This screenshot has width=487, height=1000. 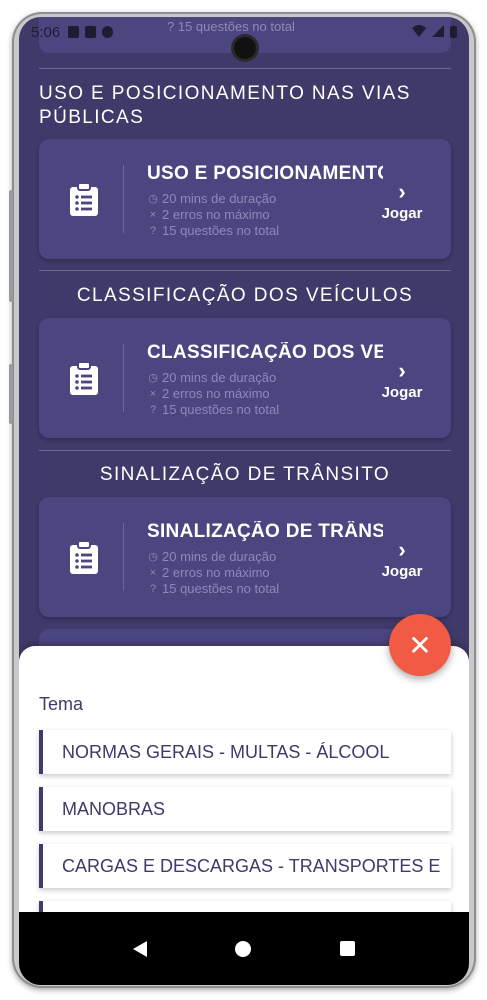 What do you see at coordinates (225, 105) in the screenshot?
I see `section-heading: USO E POSICIONAMENTO NAS VIAS PÚBLICAS` at bounding box center [225, 105].